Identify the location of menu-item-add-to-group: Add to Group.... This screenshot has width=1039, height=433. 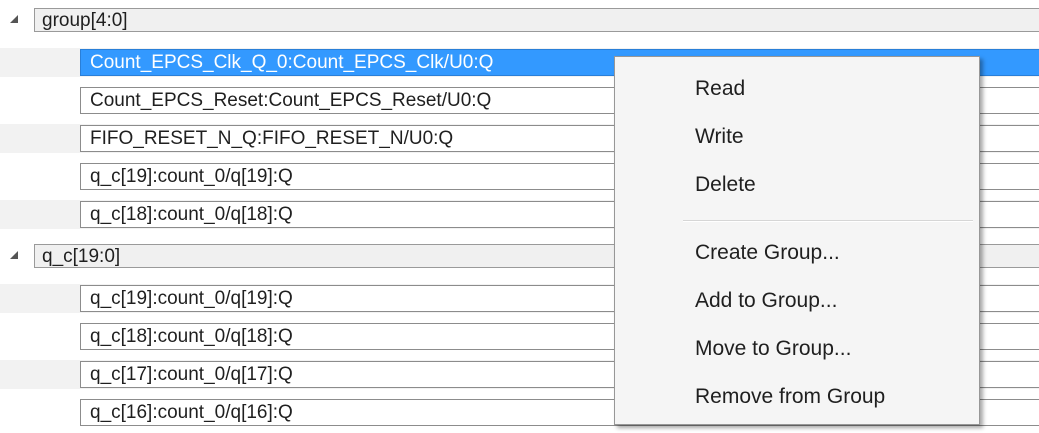
(797, 301).